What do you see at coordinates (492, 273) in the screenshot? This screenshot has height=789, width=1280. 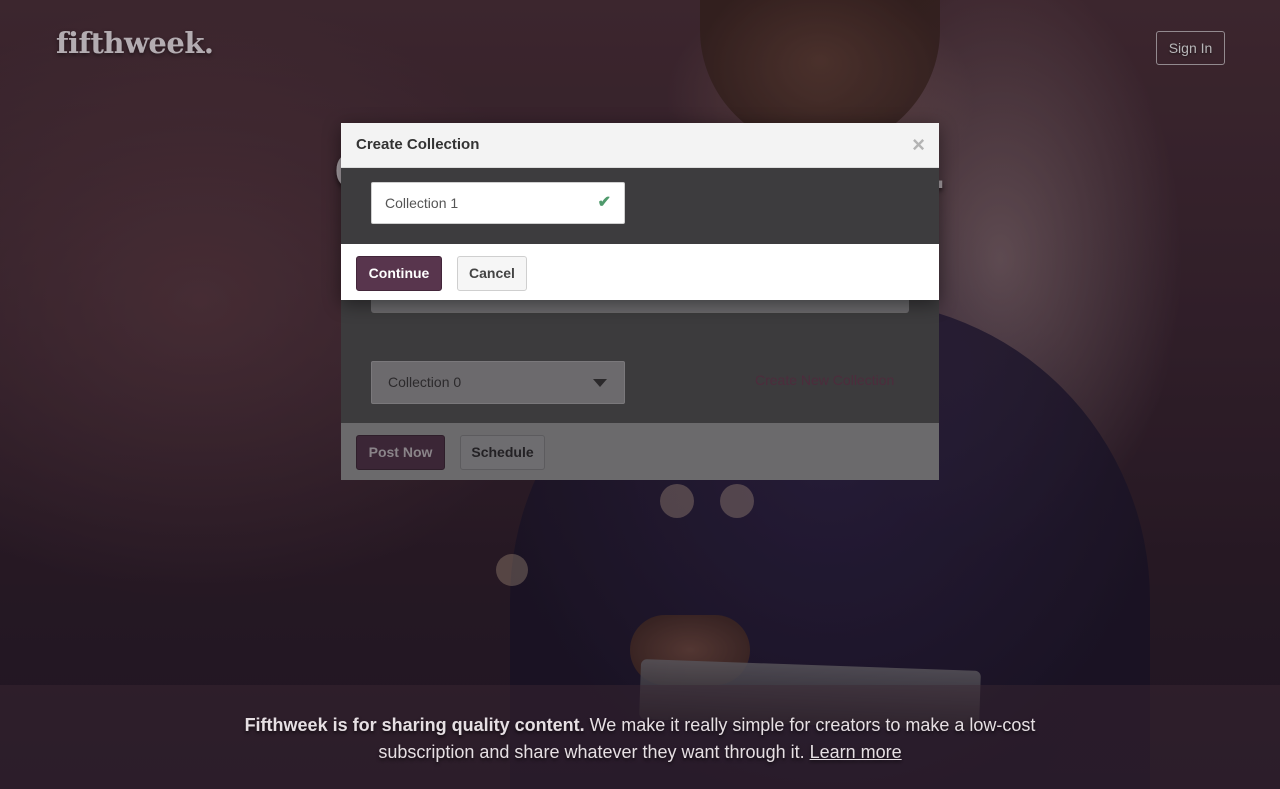 I see `cancel-button: Cancel` at bounding box center [492, 273].